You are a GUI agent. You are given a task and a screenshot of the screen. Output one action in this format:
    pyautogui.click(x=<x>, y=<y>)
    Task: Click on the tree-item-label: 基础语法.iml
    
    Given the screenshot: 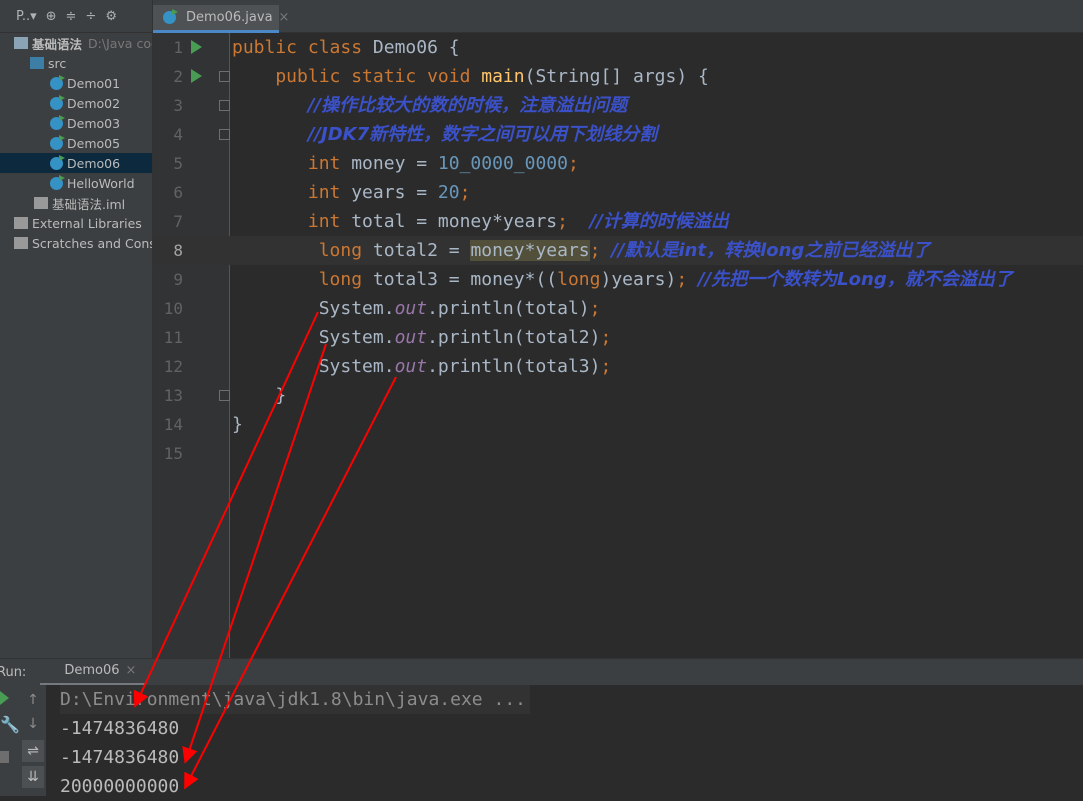 What is the action you would take?
    pyautogui.click(x=89, y=204)
    